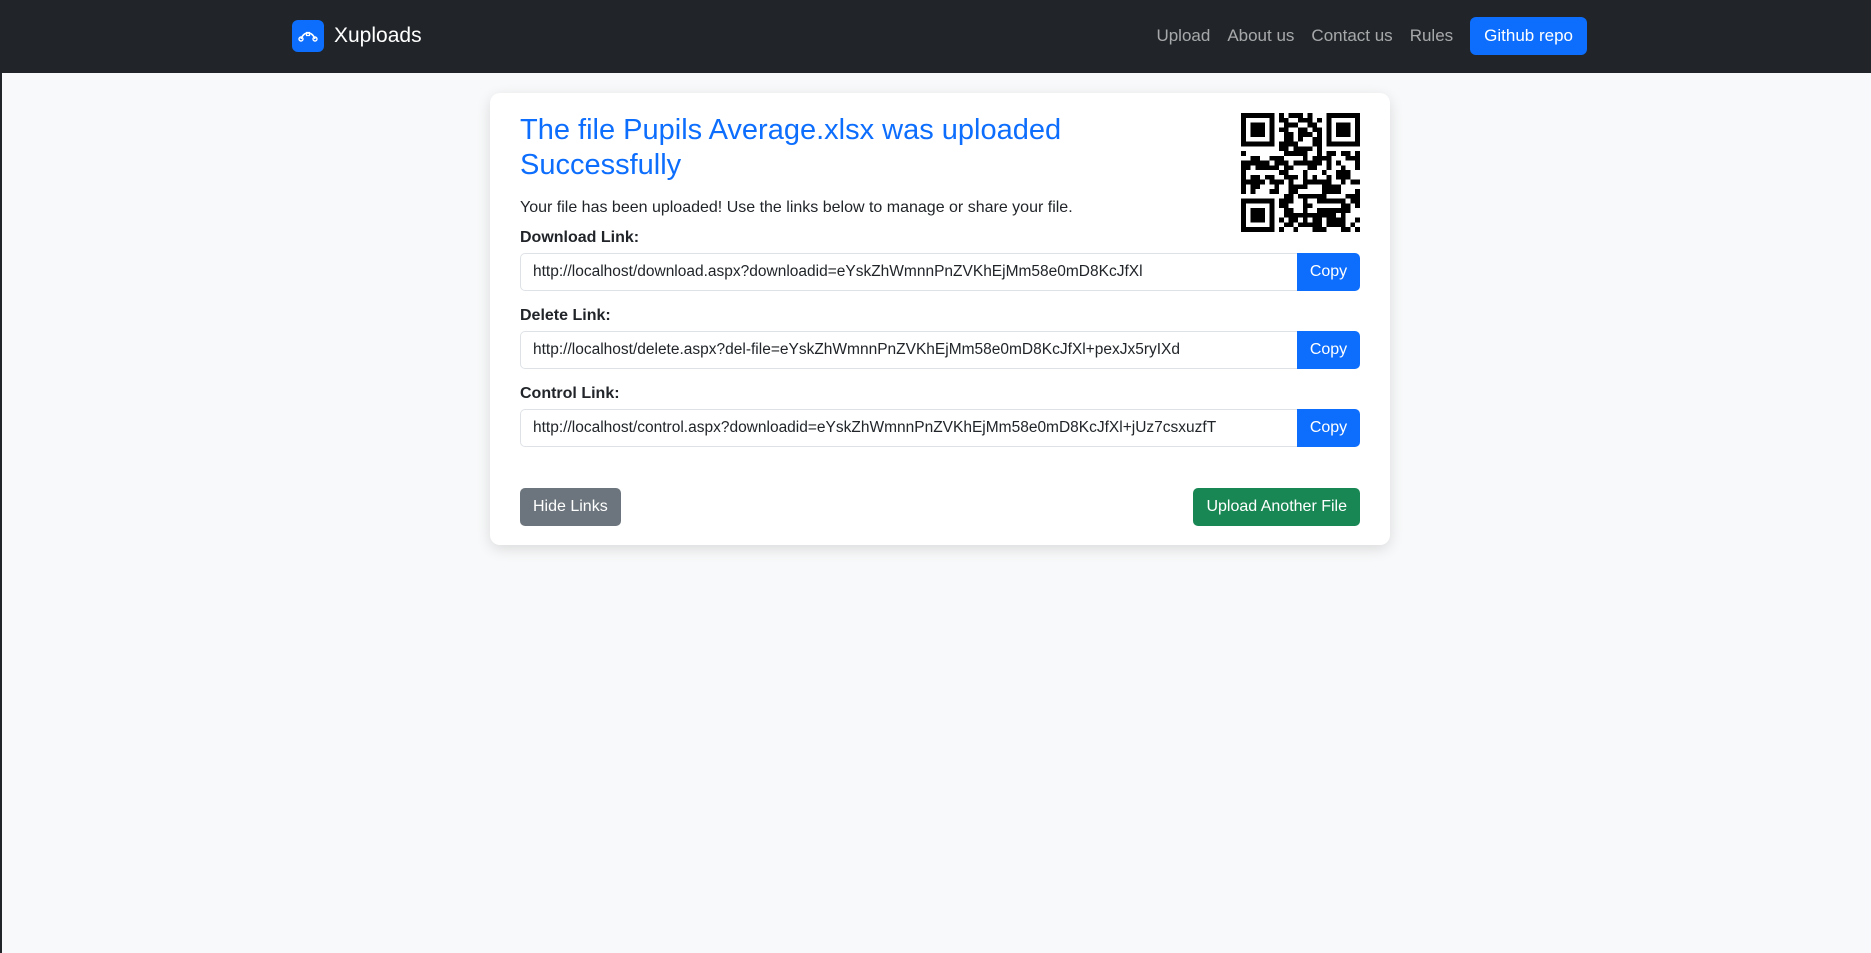 Image resolution: width=1871 pixels, height=953 pixels. Describe the element at coordinates (308, 36) in the screenshot. I see `network-curve-icon` at that location.